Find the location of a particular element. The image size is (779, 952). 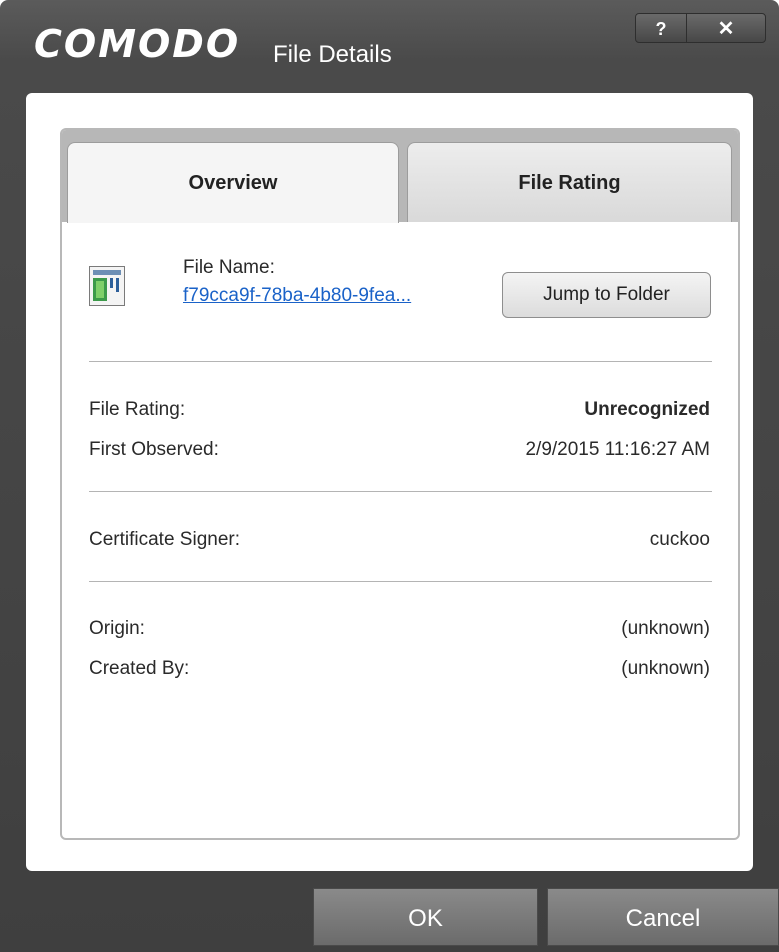

origin-label: Origin: is located at coordinates (117, 628).